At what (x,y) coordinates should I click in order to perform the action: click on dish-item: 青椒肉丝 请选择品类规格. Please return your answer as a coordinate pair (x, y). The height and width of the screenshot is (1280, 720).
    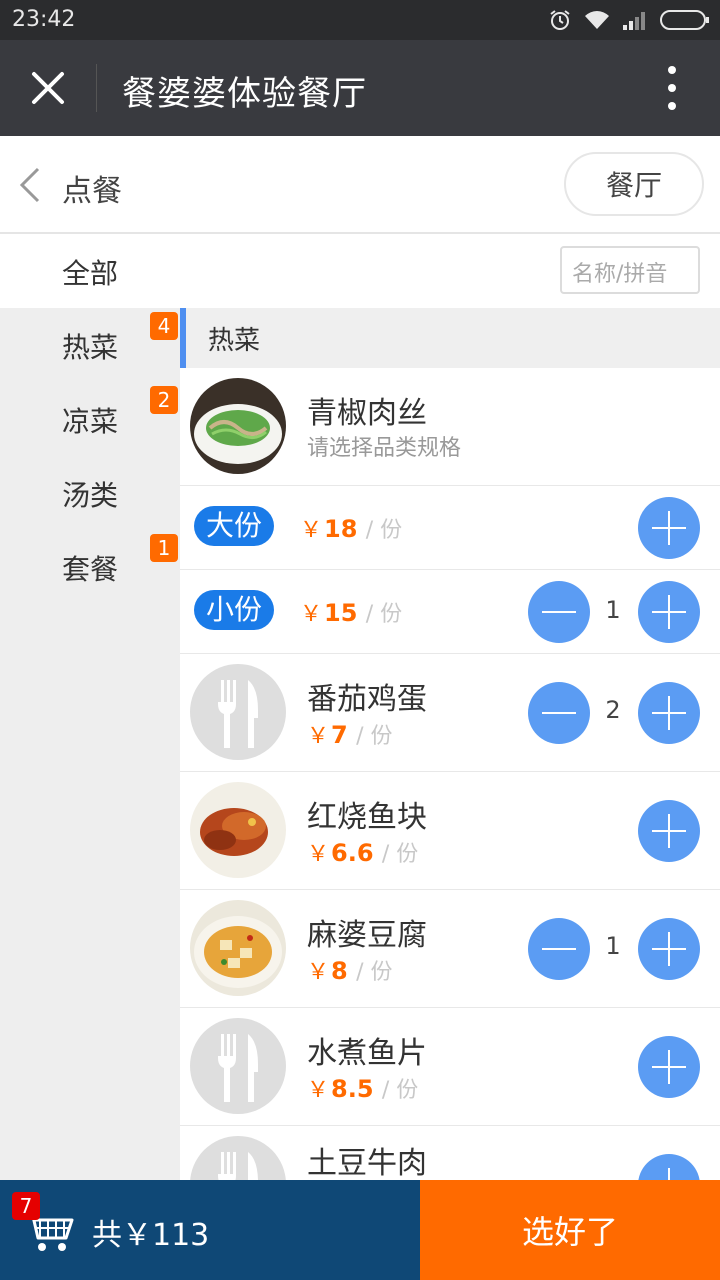
    Looking at the image, I should click on (450, 427).